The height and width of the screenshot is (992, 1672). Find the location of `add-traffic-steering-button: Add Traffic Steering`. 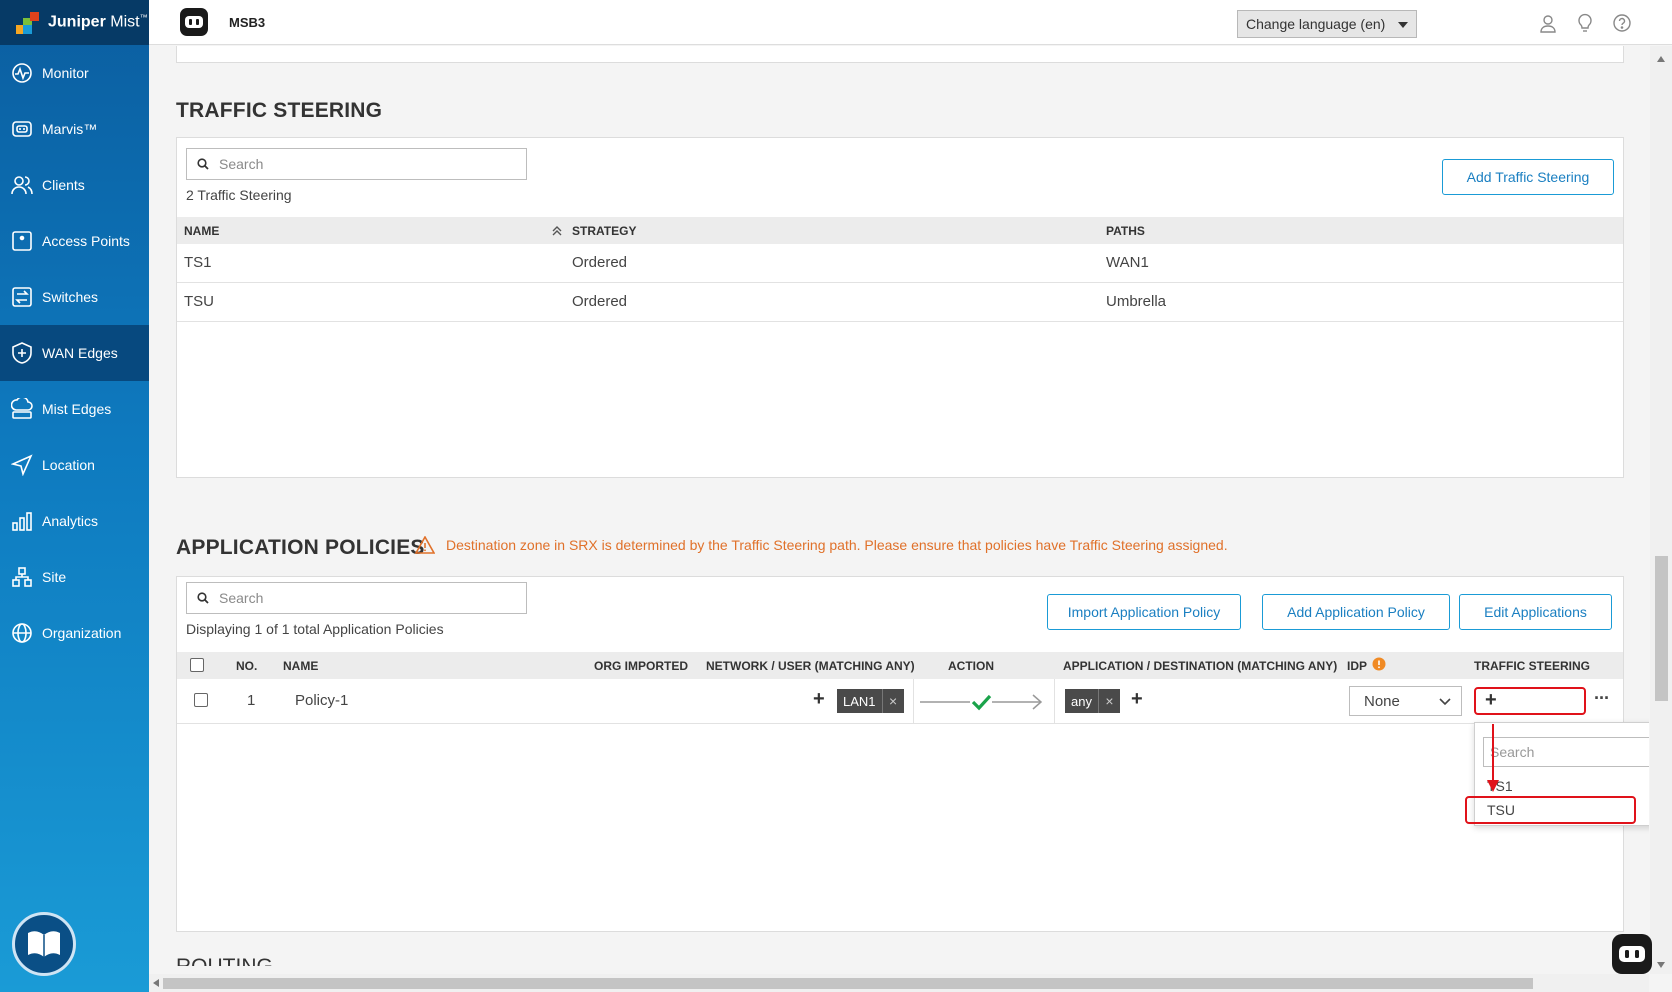

add-traffic-steering-button: Add Traffic Steering is located at coordinates (1528, 177).